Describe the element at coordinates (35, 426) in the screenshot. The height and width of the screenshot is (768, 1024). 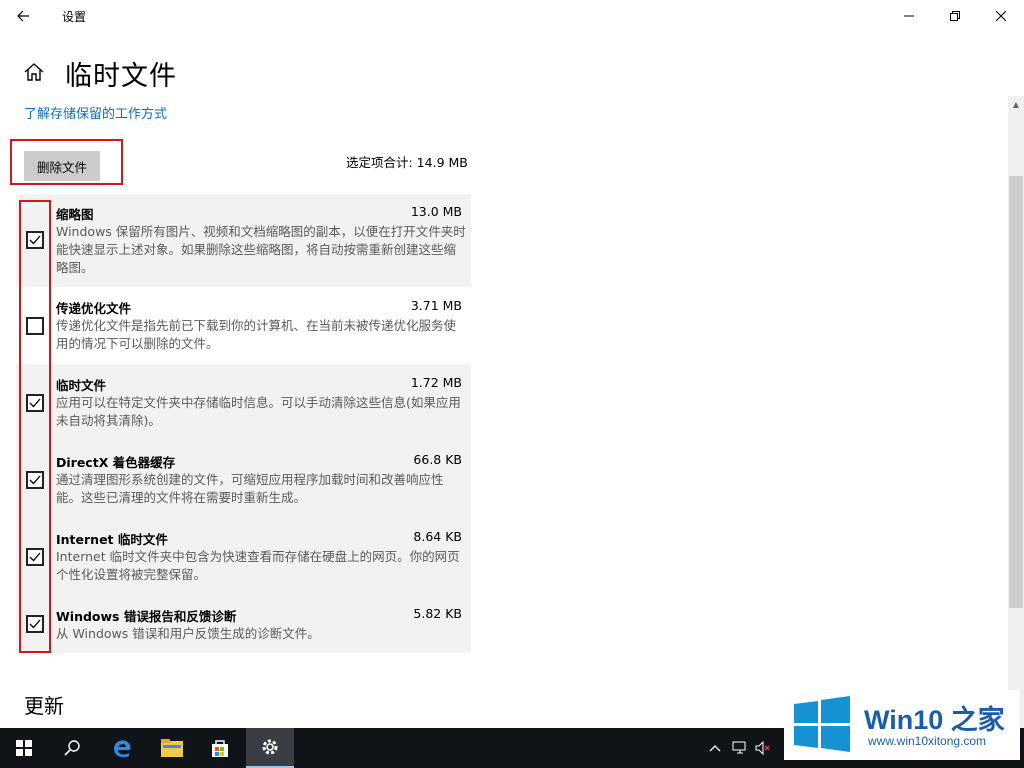
I see `annotation-box-checkboxes` at that location.